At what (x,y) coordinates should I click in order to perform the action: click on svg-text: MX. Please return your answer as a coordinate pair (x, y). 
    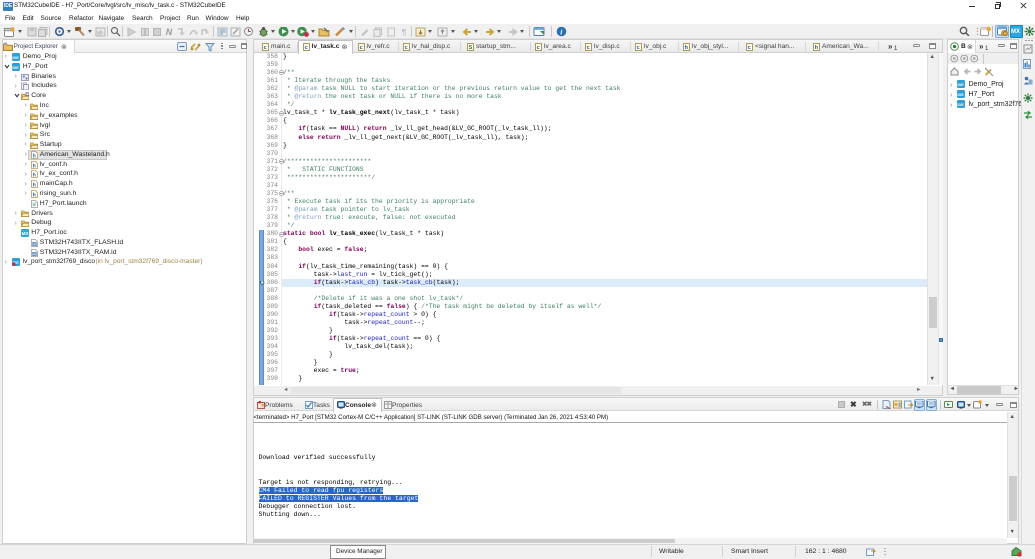
    Looking at the image, I should click on (24, 233).